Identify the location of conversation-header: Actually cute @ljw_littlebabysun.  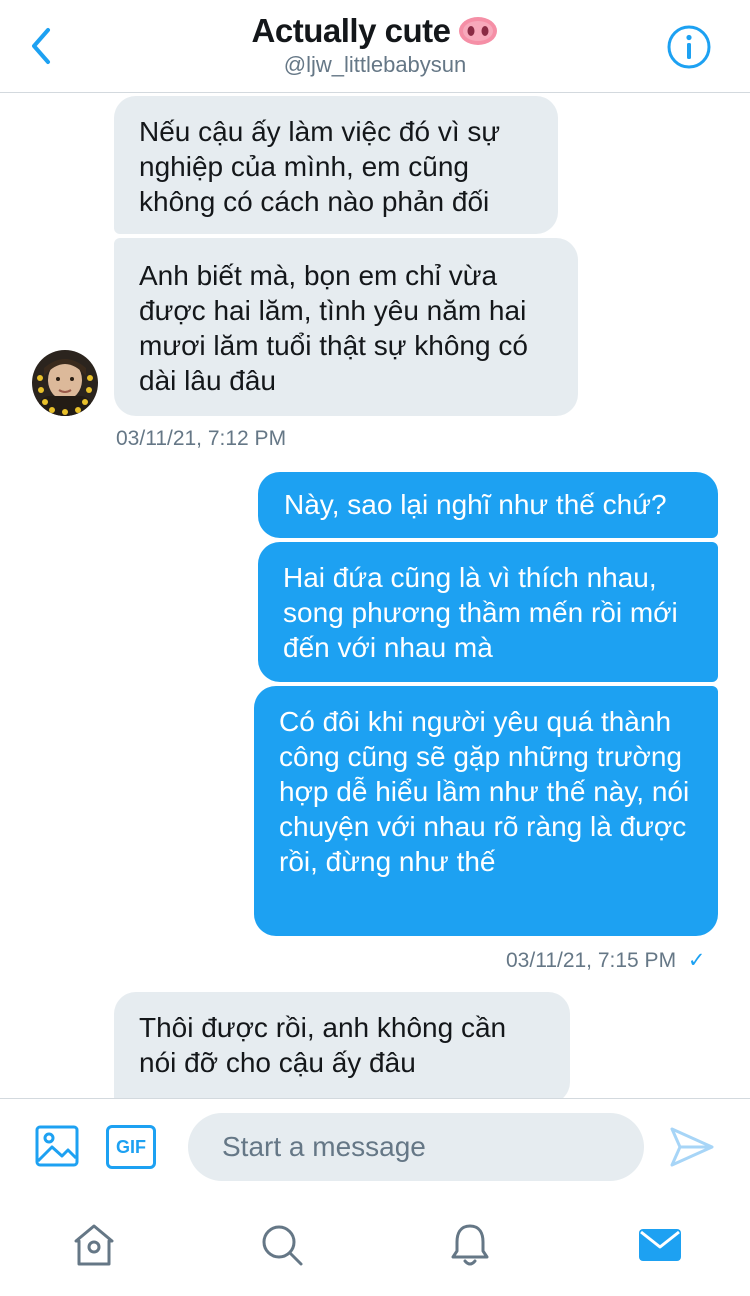
(375, 46).